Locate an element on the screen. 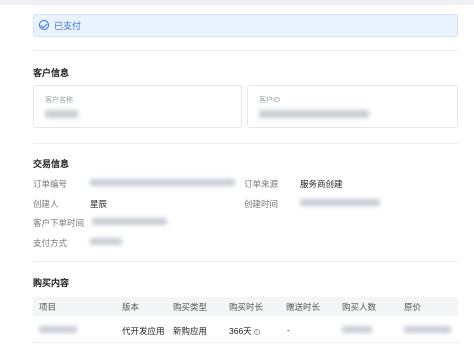 The width and height of the screenshot is (474, 358). customer-id-card: 客户ID is located at coordinates (352, 106).